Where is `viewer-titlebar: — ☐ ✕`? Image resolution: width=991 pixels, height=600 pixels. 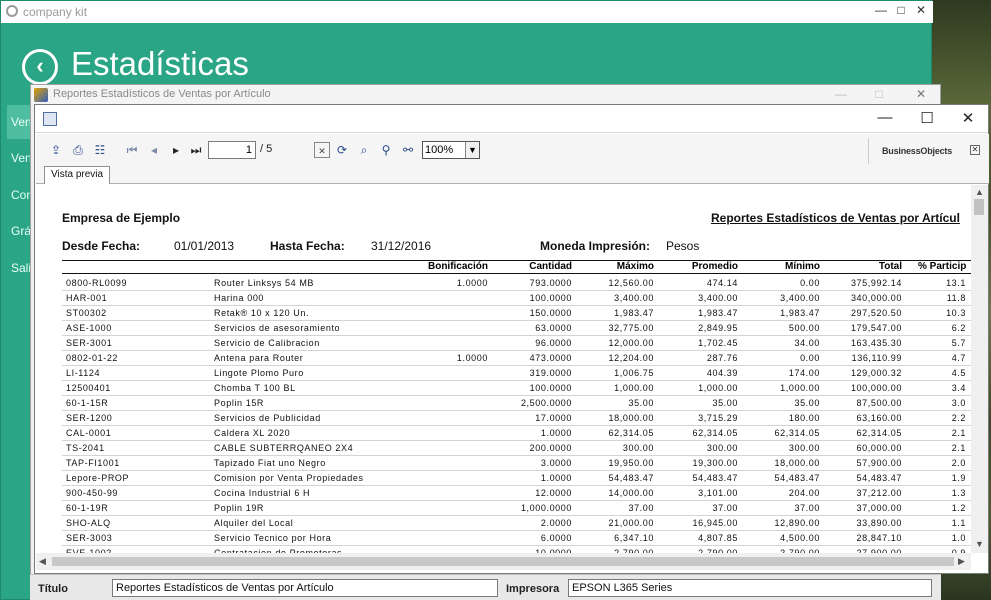 viewer-titlebar: — ☐ ✕ is located at coordinates (511, 119).